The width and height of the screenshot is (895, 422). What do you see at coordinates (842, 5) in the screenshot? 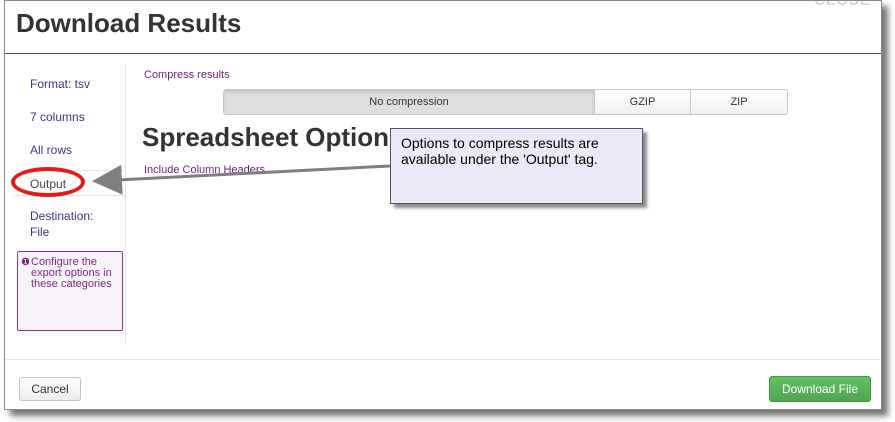
I see `close-button: CLOSE` at bounding box center [842, 5].